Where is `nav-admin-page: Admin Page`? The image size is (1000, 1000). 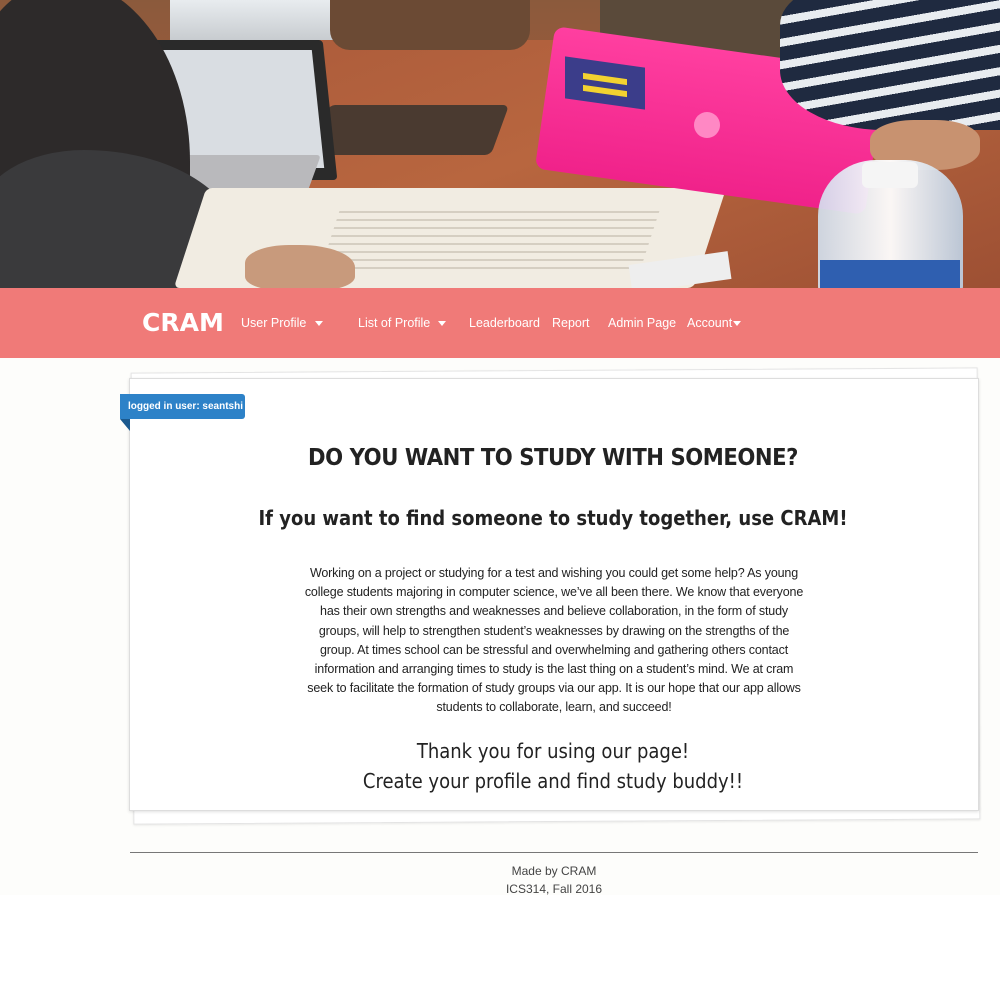 nav-admin-page: Admin Page is located at coordinates (642, 323).